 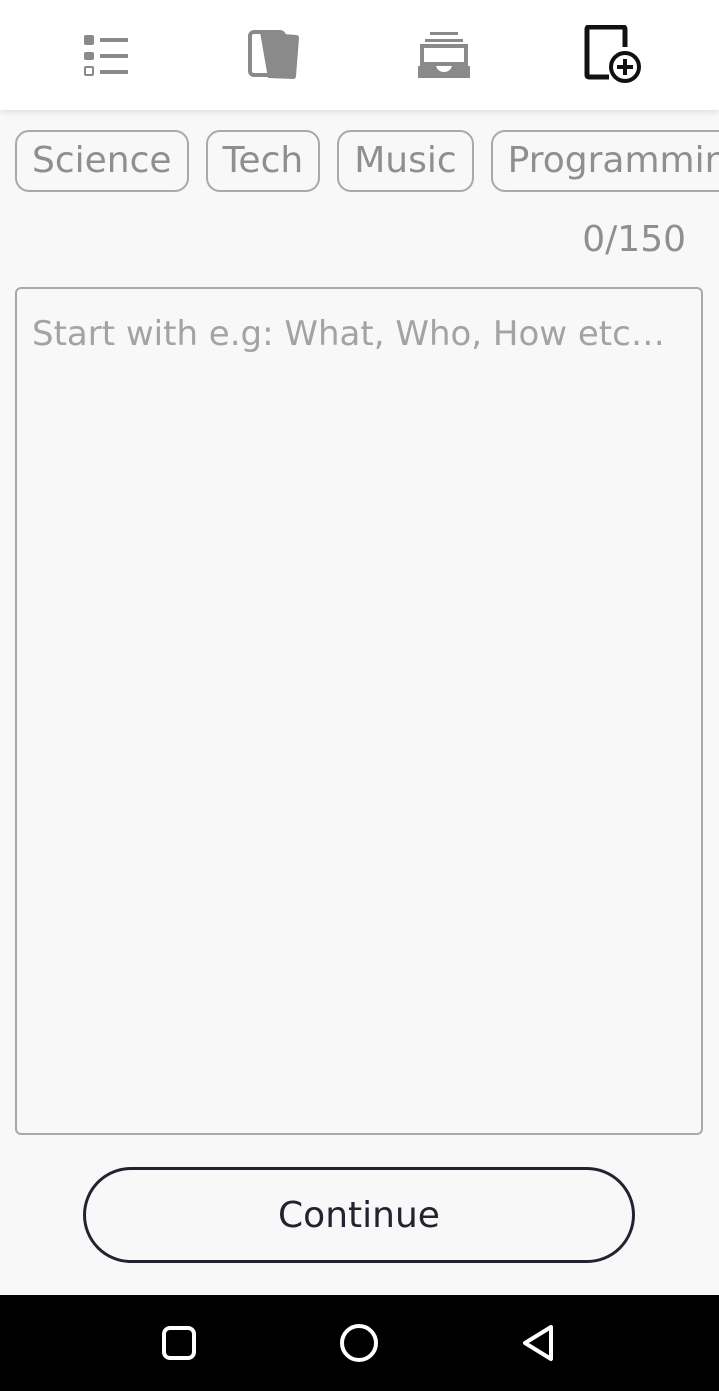 I want to click on system-navigation-bar, so click(x=359, y=1343).